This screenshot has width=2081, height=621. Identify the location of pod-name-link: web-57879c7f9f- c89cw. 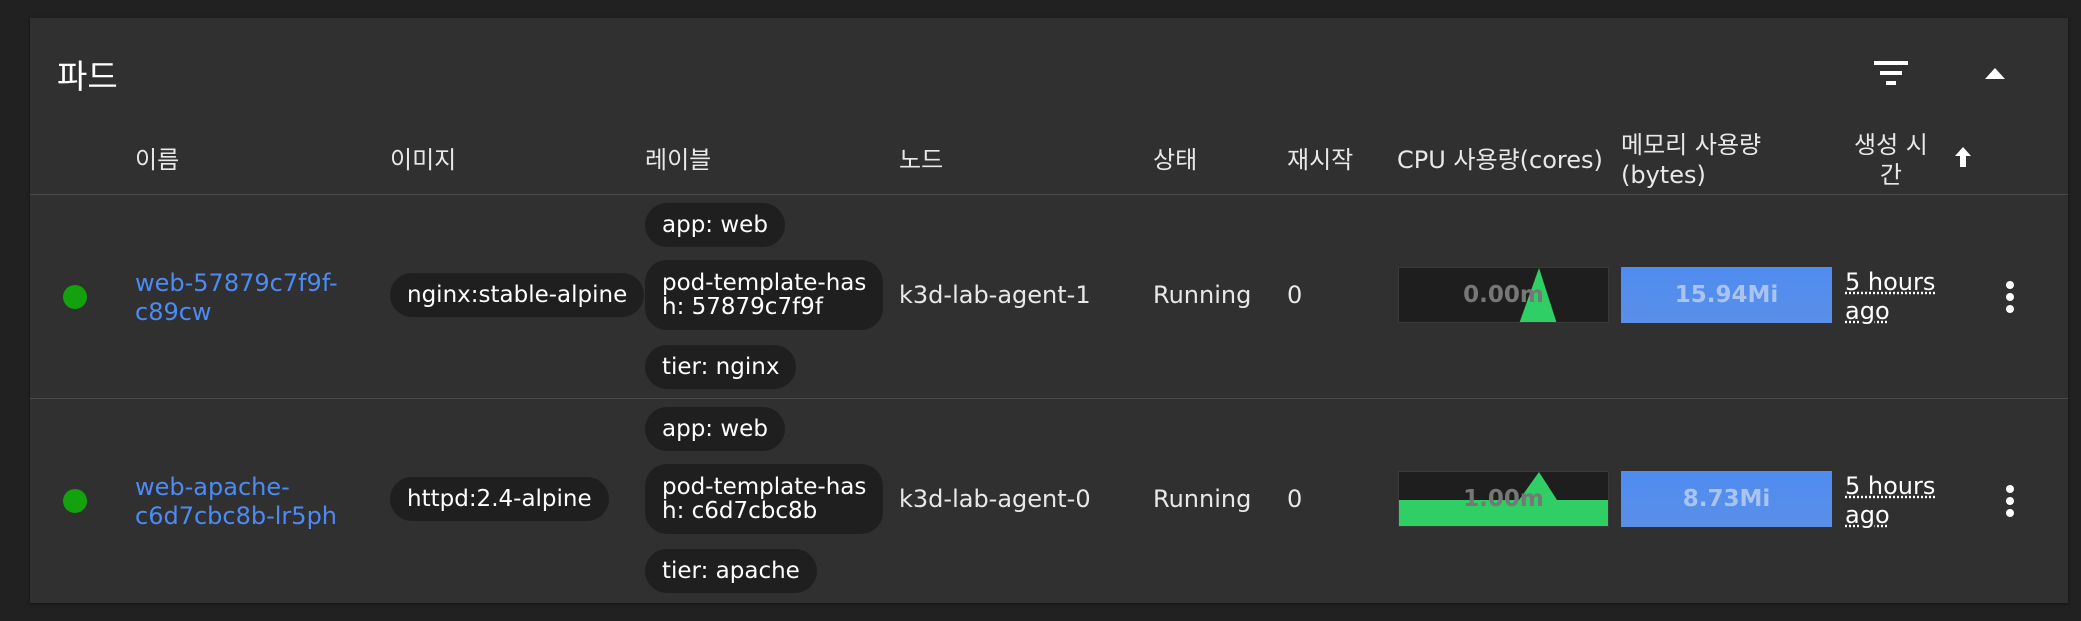
(236, 298).